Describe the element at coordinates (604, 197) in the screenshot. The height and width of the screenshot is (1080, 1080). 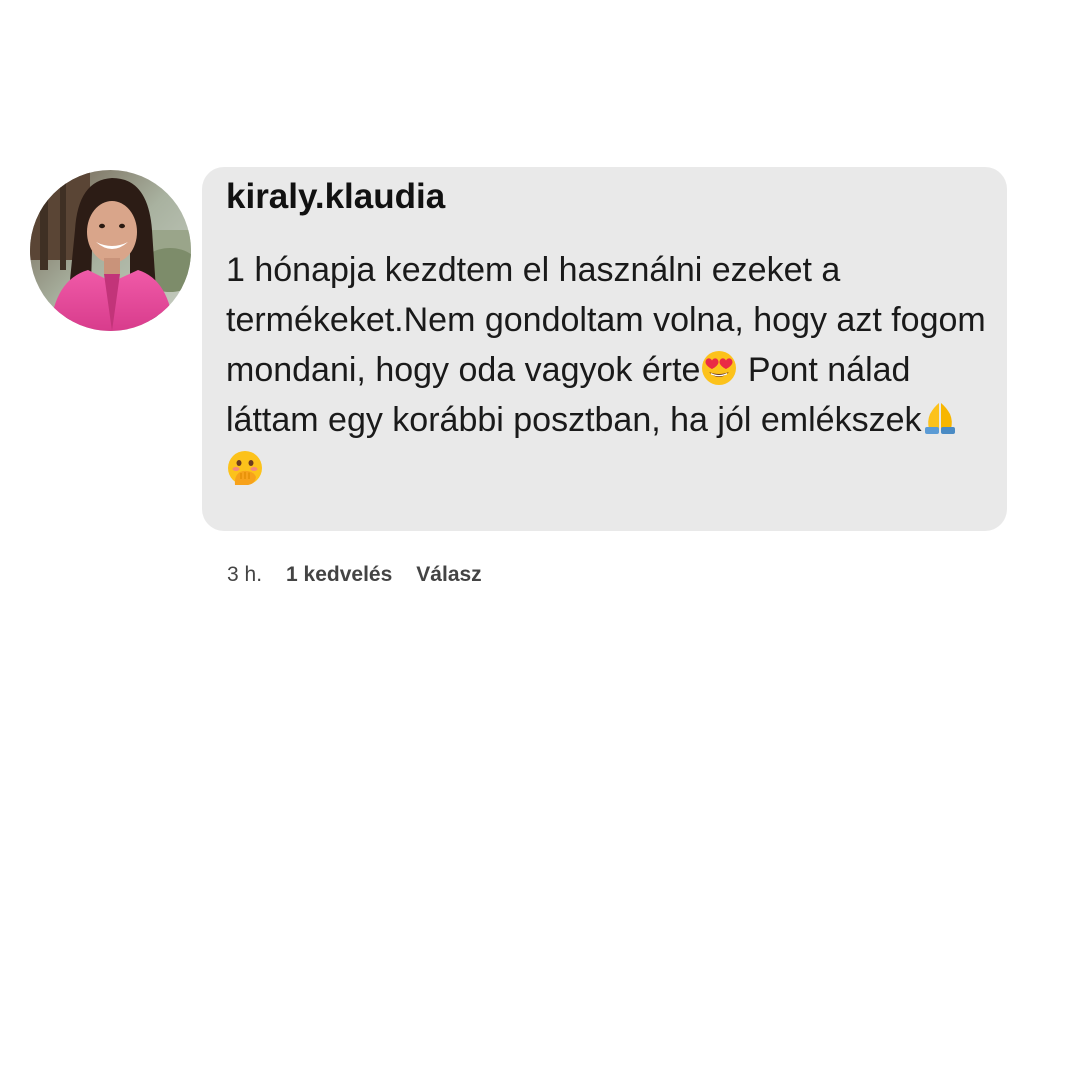
I see `comment-username: kiraly.klaudia` at that location.